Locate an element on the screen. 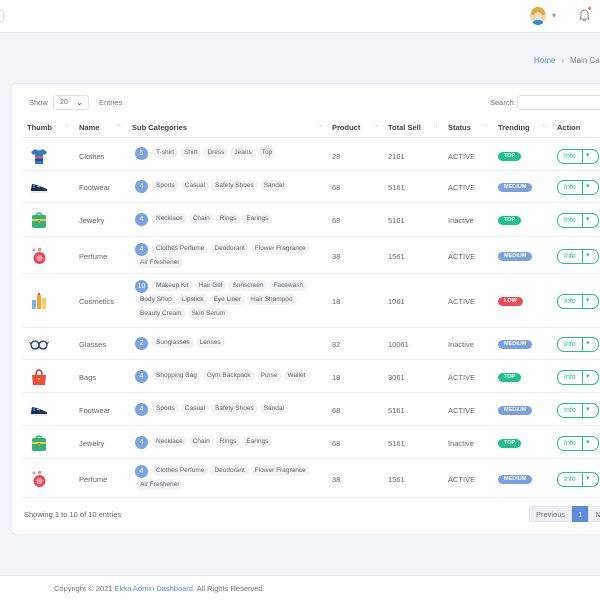  category-name: Jewelry is located at coordinates (92, 443).